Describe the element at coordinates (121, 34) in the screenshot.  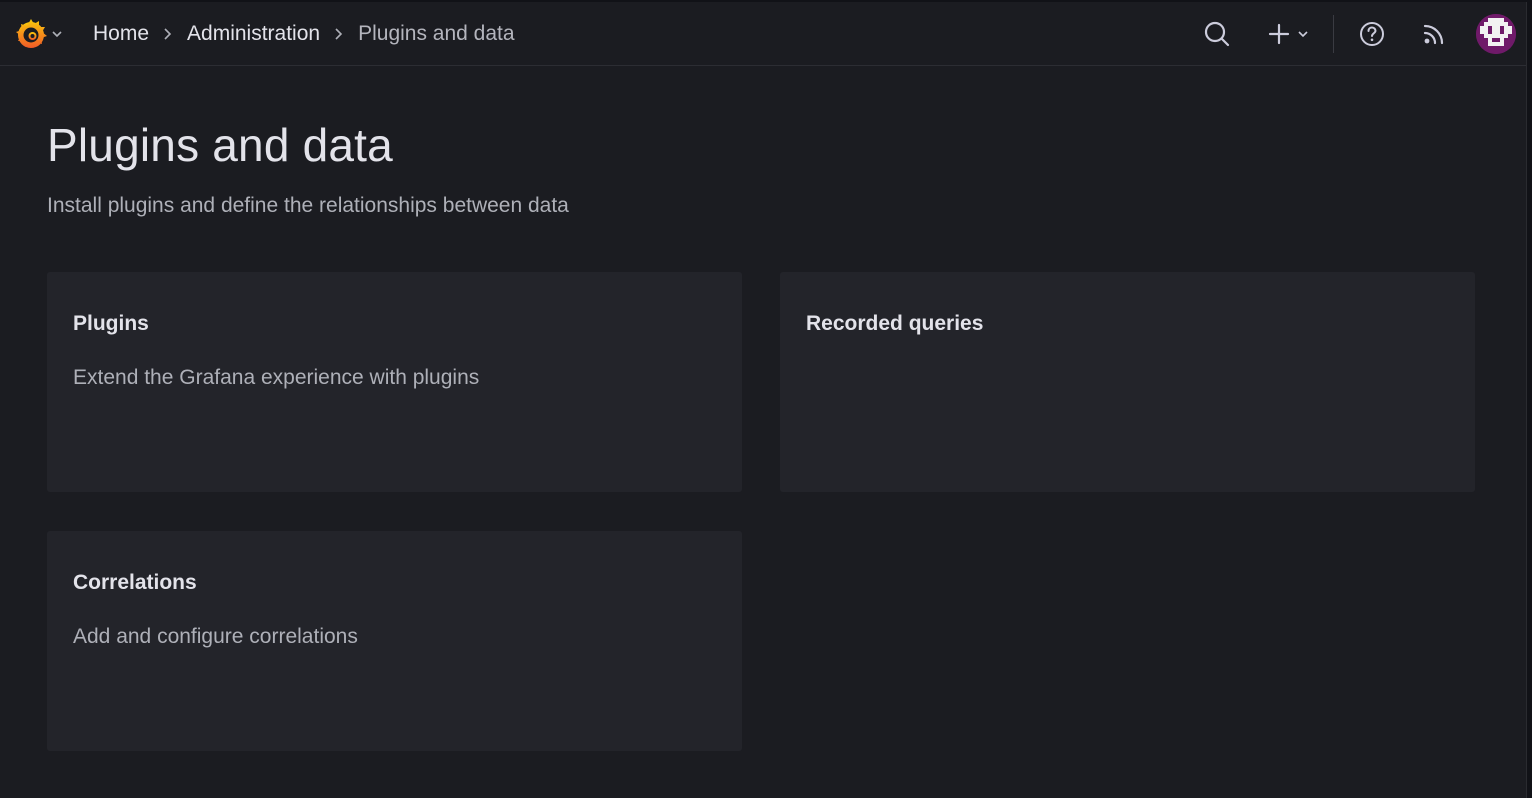
I see `breadcrumb-home: Home` at that location.